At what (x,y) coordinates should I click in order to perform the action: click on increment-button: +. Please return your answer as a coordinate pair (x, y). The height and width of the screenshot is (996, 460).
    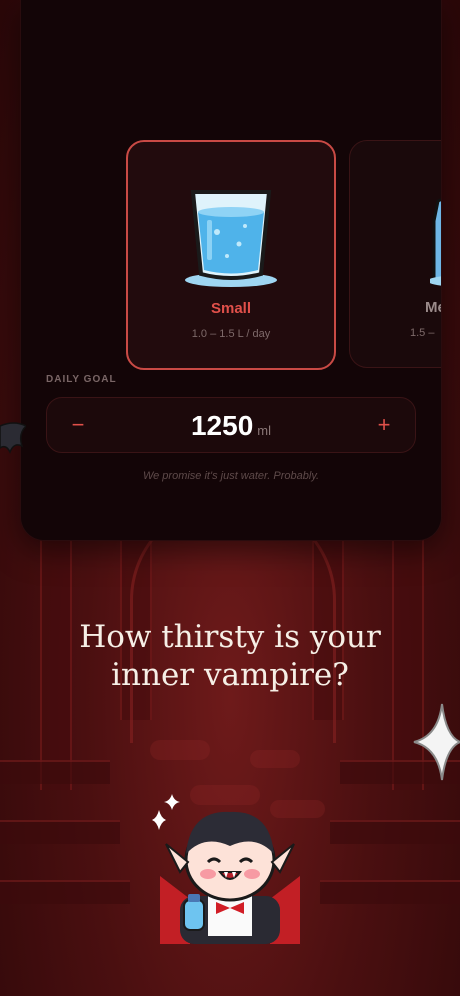
    Looking at the image, I should click on (384, 425).